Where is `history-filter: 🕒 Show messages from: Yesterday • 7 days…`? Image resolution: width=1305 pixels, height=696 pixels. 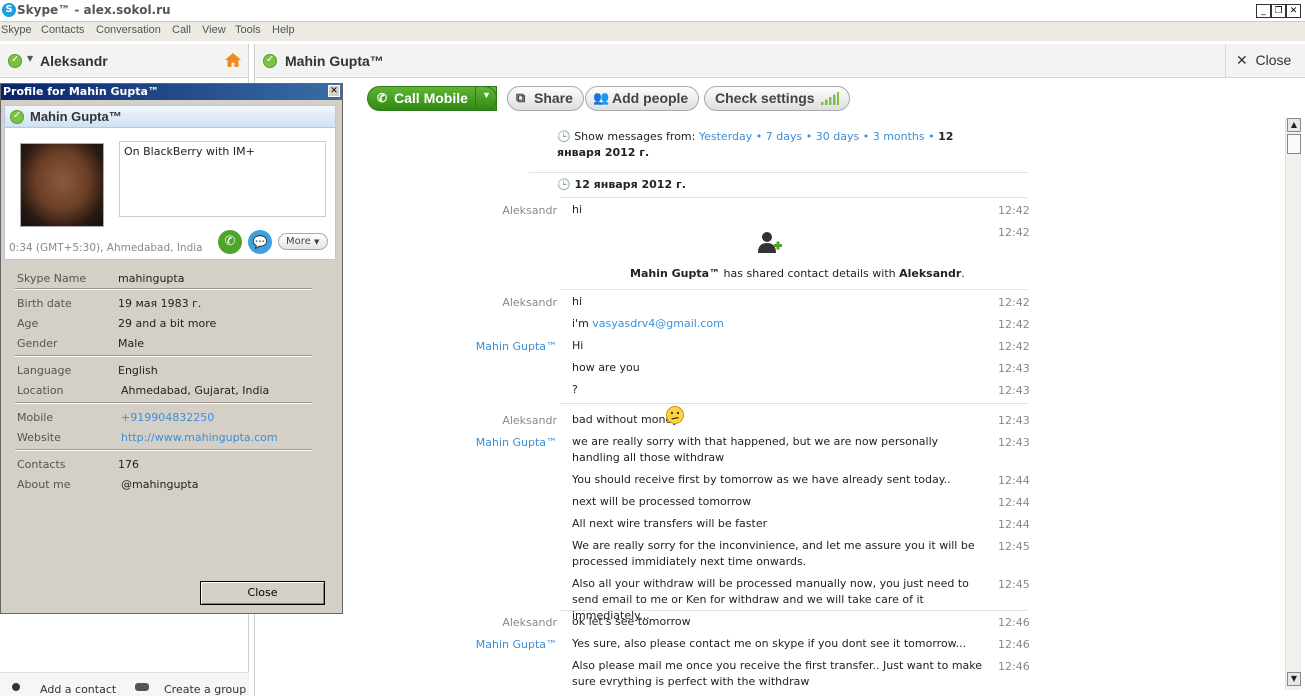
history-filter: 🕒 Show messages from: Yesterday • 7 days… is located at coordinates (772, 145).